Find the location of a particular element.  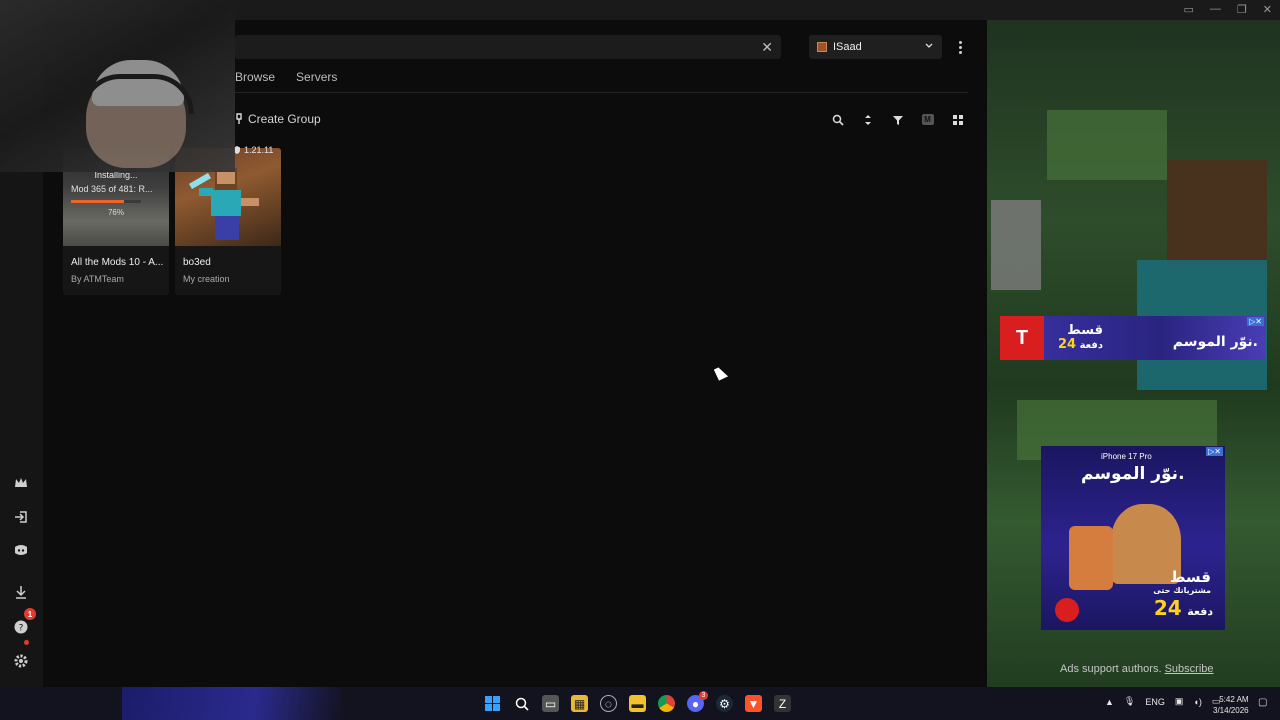

tab-servers: Servers is located at coordinates (316, 77).